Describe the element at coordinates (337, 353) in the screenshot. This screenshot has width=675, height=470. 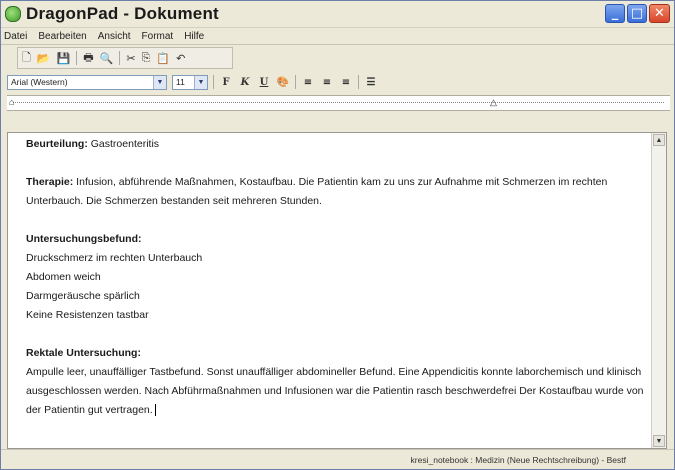
I see `rektal-heading: Rektale Untersuchung:` at that location.